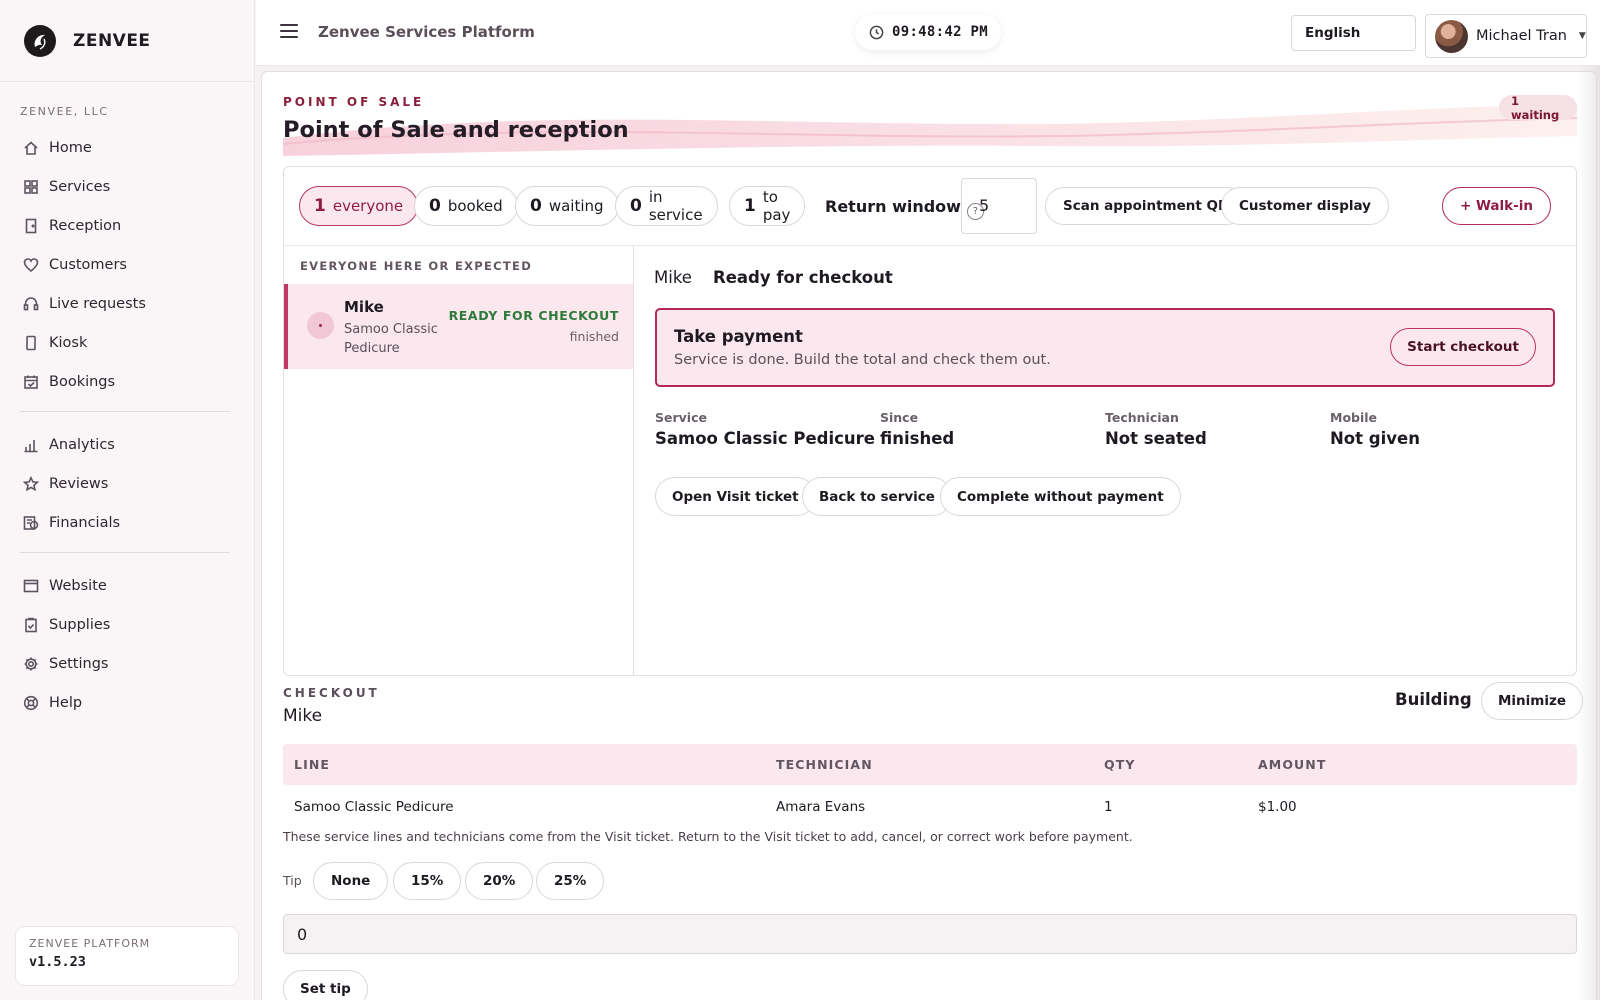 This screenshot has width=1600, height=1000. I want to click on chip-count: 0, so click(435, 206).